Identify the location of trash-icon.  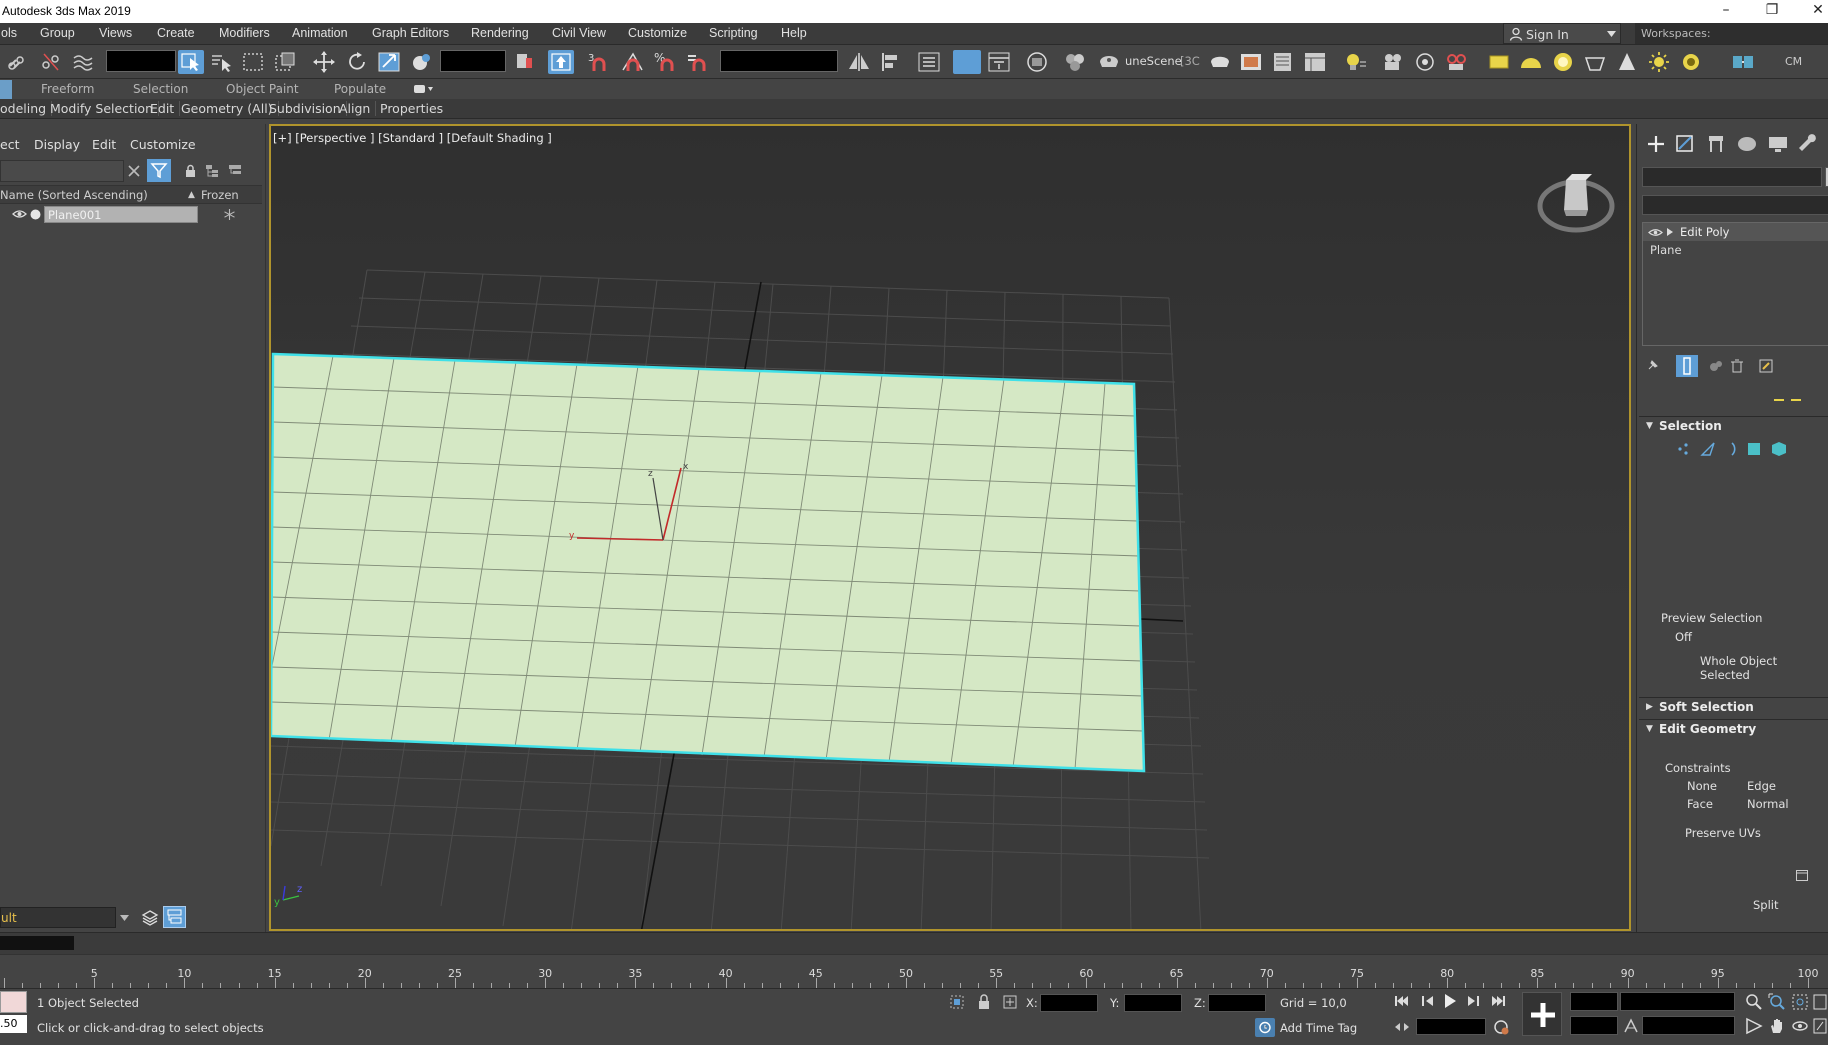
(1737, 366).